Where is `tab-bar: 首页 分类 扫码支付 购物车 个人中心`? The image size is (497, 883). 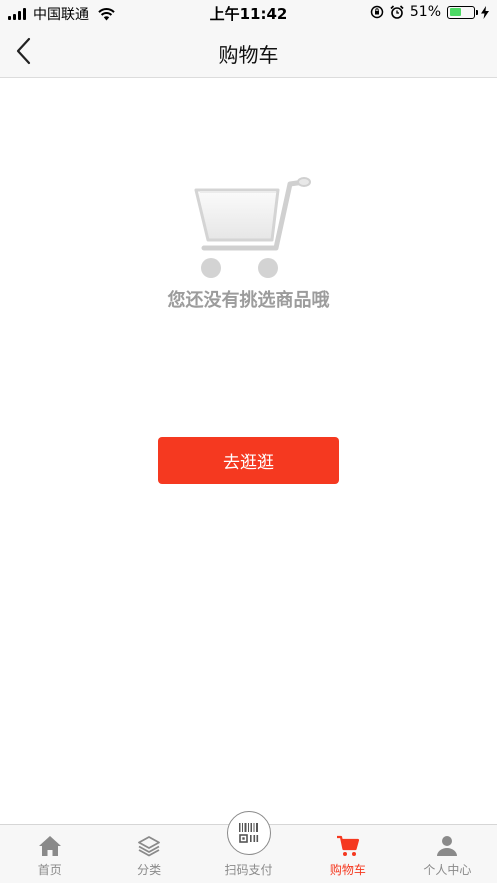 tab-bar: 首页 分类 扫码支付 购物车 个人中心 is located at coordinates (248, 847).